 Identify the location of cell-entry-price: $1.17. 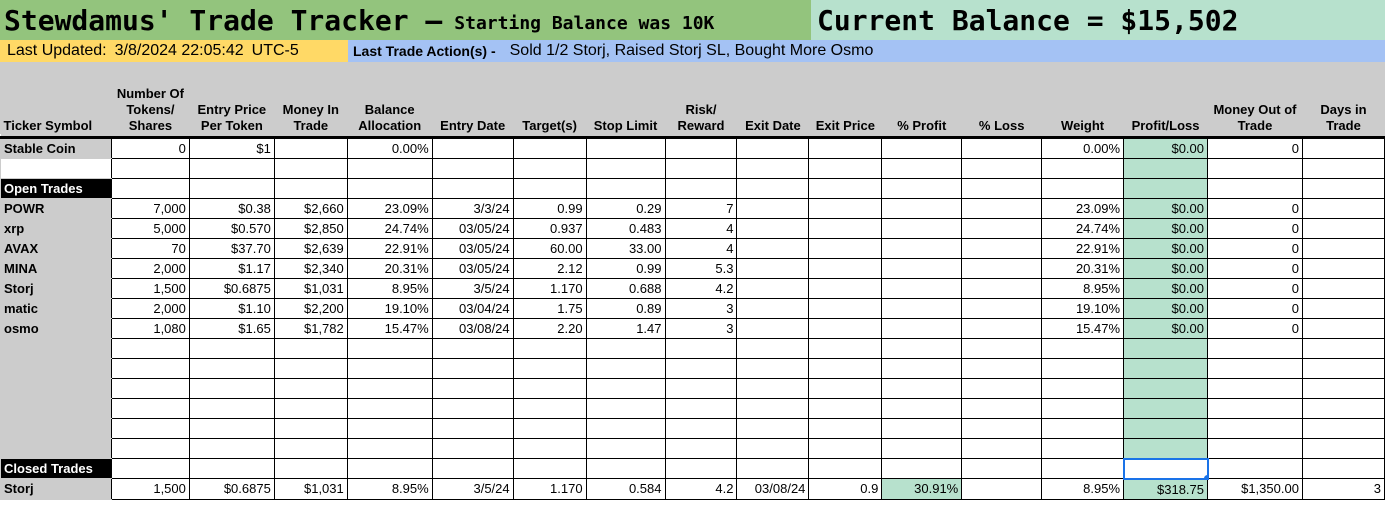
(231, 268).